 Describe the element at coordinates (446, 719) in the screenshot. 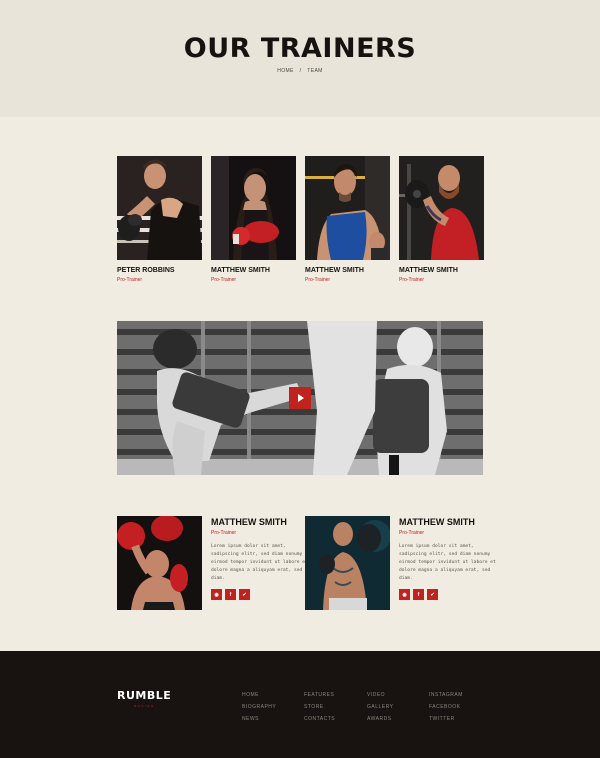

I see `footer-link-twitter: TWITTER` at that location.